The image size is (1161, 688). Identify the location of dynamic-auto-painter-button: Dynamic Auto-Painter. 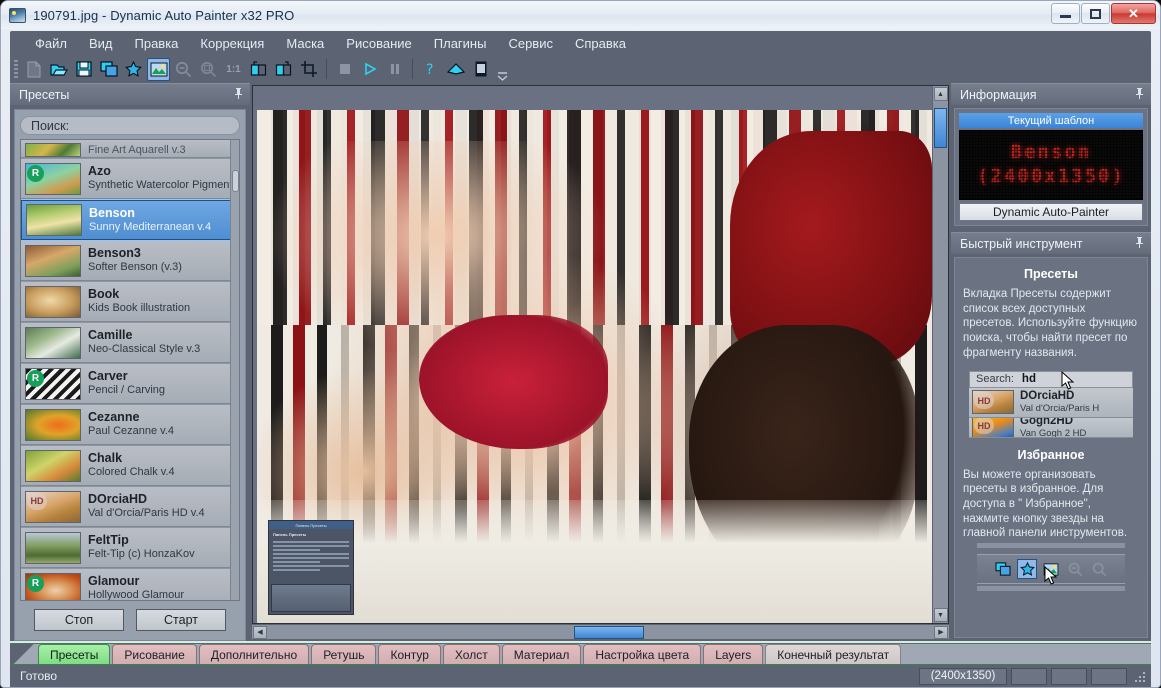
(1051, 212).